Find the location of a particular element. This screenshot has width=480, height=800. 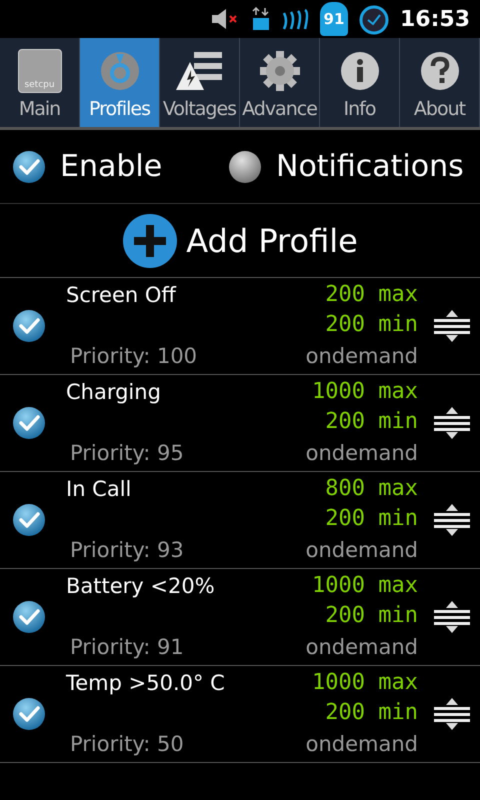

tab: Profiles is located at coordinates (120, 82).